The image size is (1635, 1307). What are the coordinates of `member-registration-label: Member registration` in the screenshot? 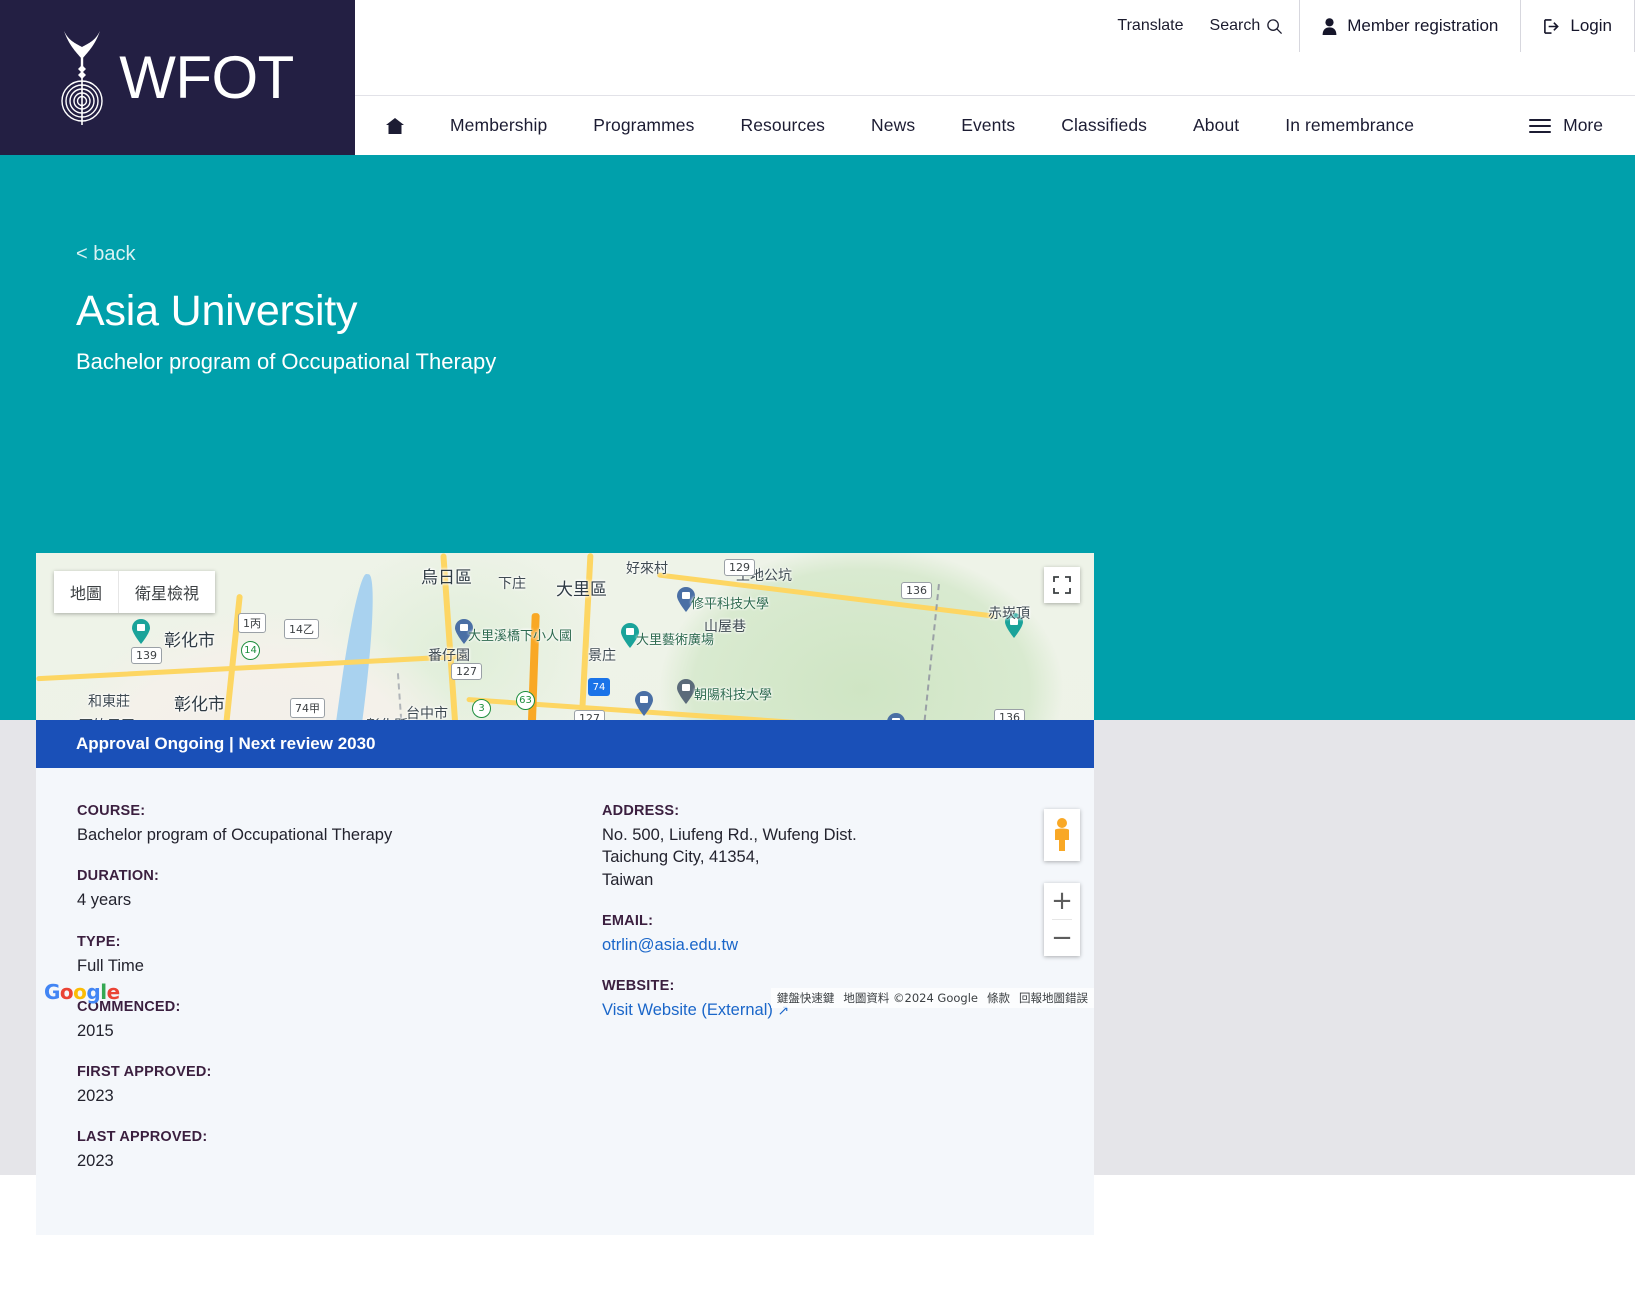 It's located at (1423, 25).